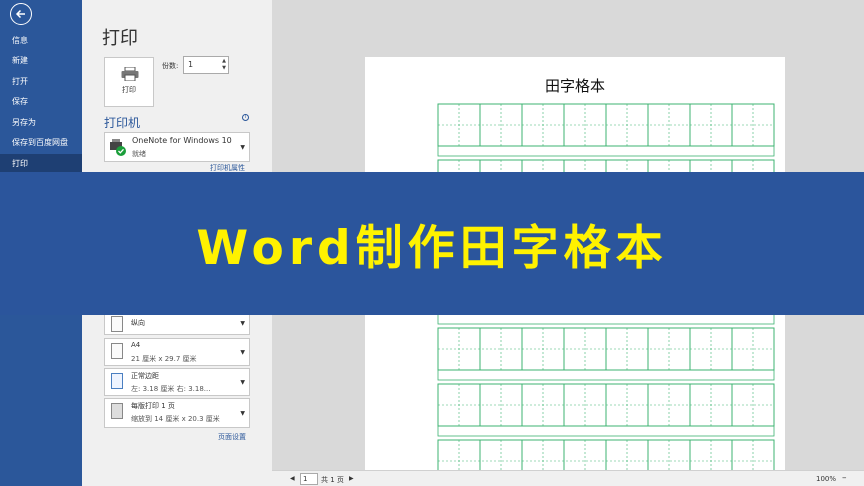 This screenshot has width=864, height=486. Describe the element at coordinates (309, 479) in the screenshot. I see `page-number-input: 1` at that location.